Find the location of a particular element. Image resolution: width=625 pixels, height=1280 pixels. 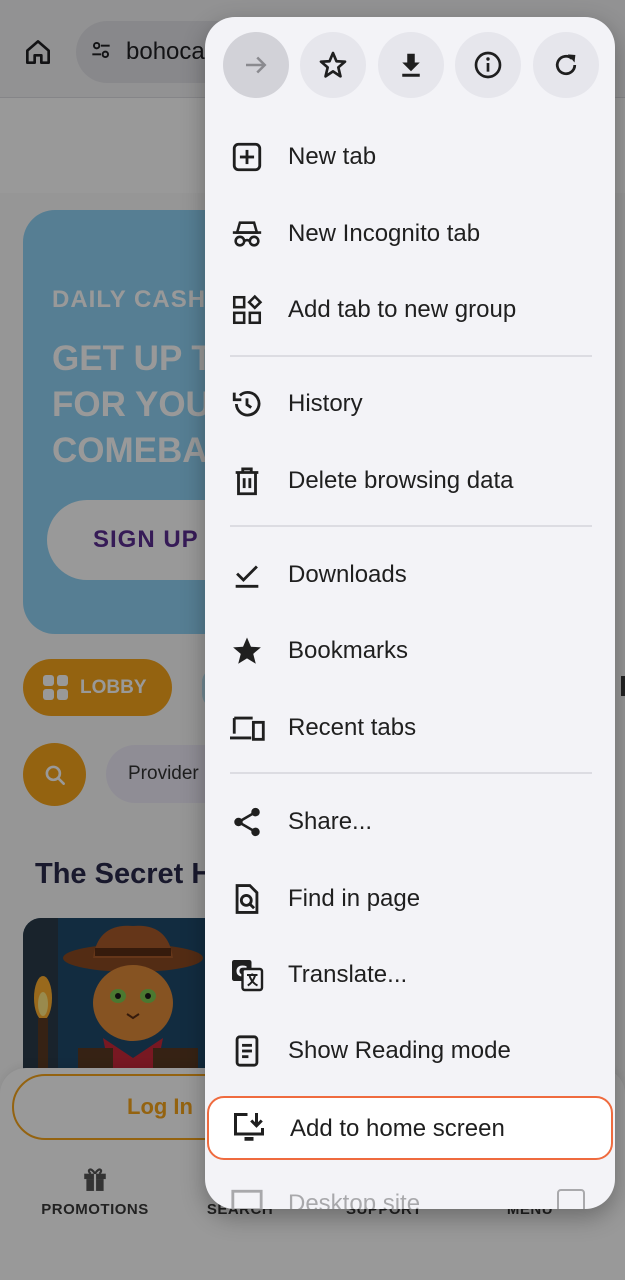

menu-item-history: History is located at coordinates (410, 404).